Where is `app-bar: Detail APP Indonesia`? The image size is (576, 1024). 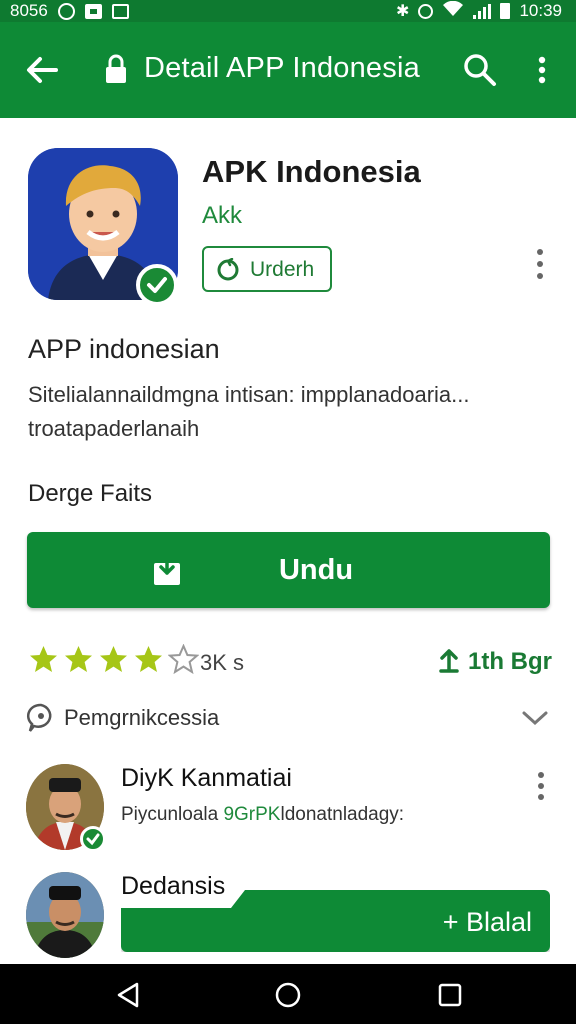
app-bar: Detail APP Indonesia is located at coordinates (288, 70).